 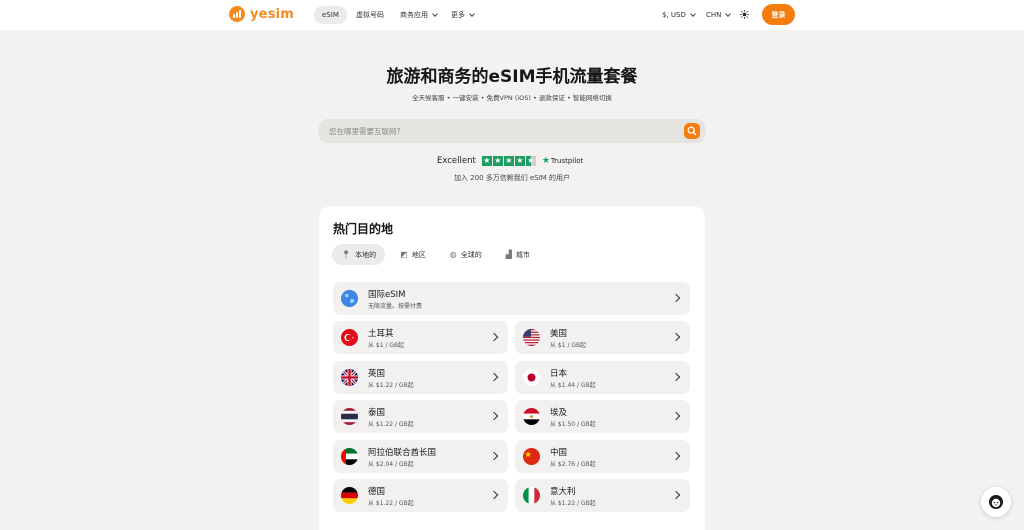 What do you see at coordinates (531, 417) in the screenshot?
I see `egypt-flag-icon` at bounding box center [531, 417].